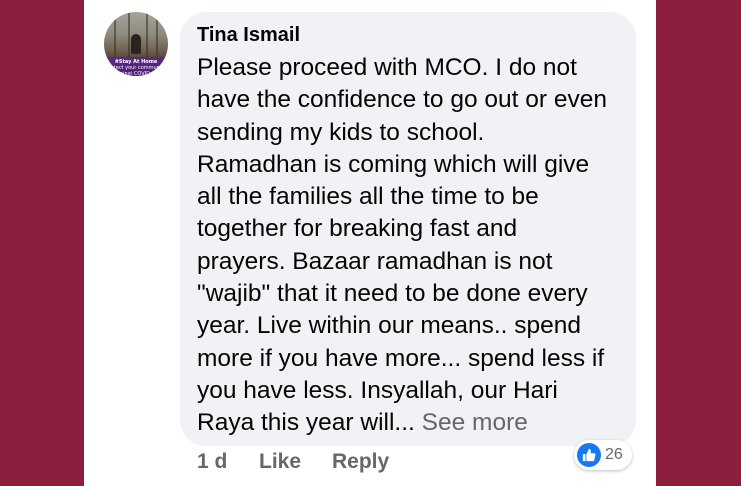 Image resolution: width=741 pixels, height=486 pixels. What do you see at coordinates (280, 462) in the screenshot?
I see `like-button: Like` at bounding box center [280, 462].